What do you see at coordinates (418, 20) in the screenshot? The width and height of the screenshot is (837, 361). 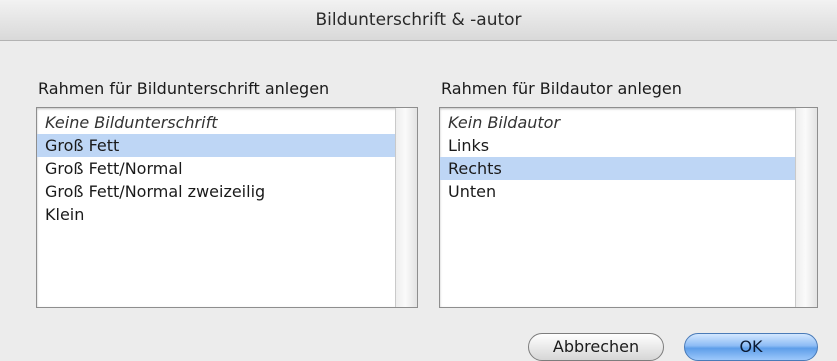 I see `window-title: Bildunterschrift & -autor` at bounding box center [418, 20].